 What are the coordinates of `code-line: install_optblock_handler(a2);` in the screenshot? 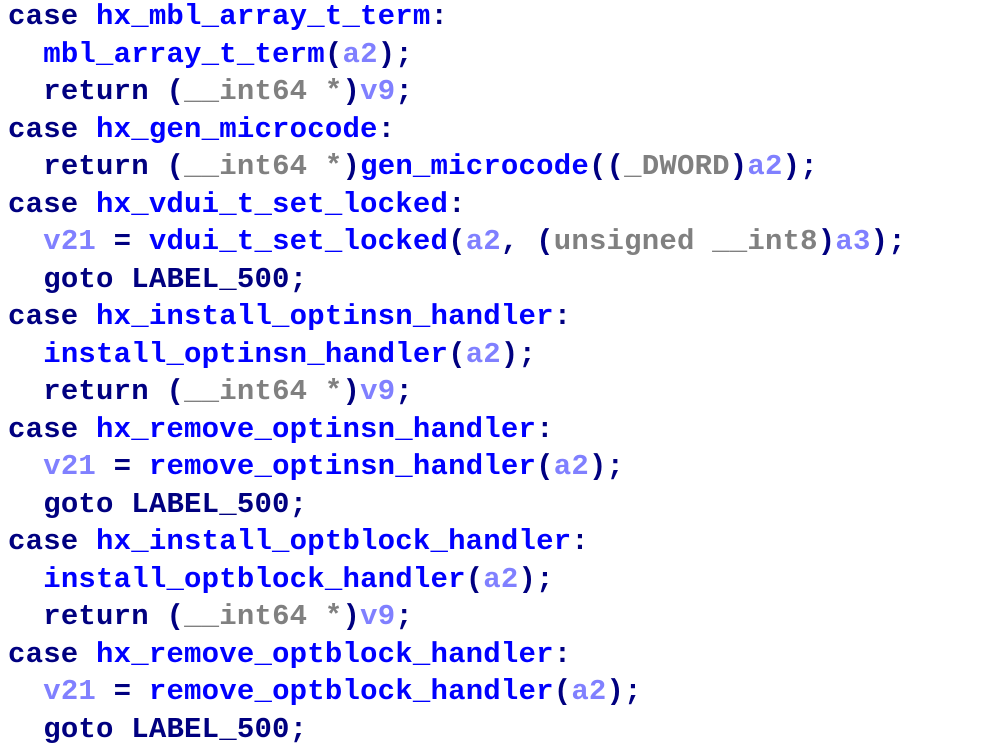 It's located at (281, 579).